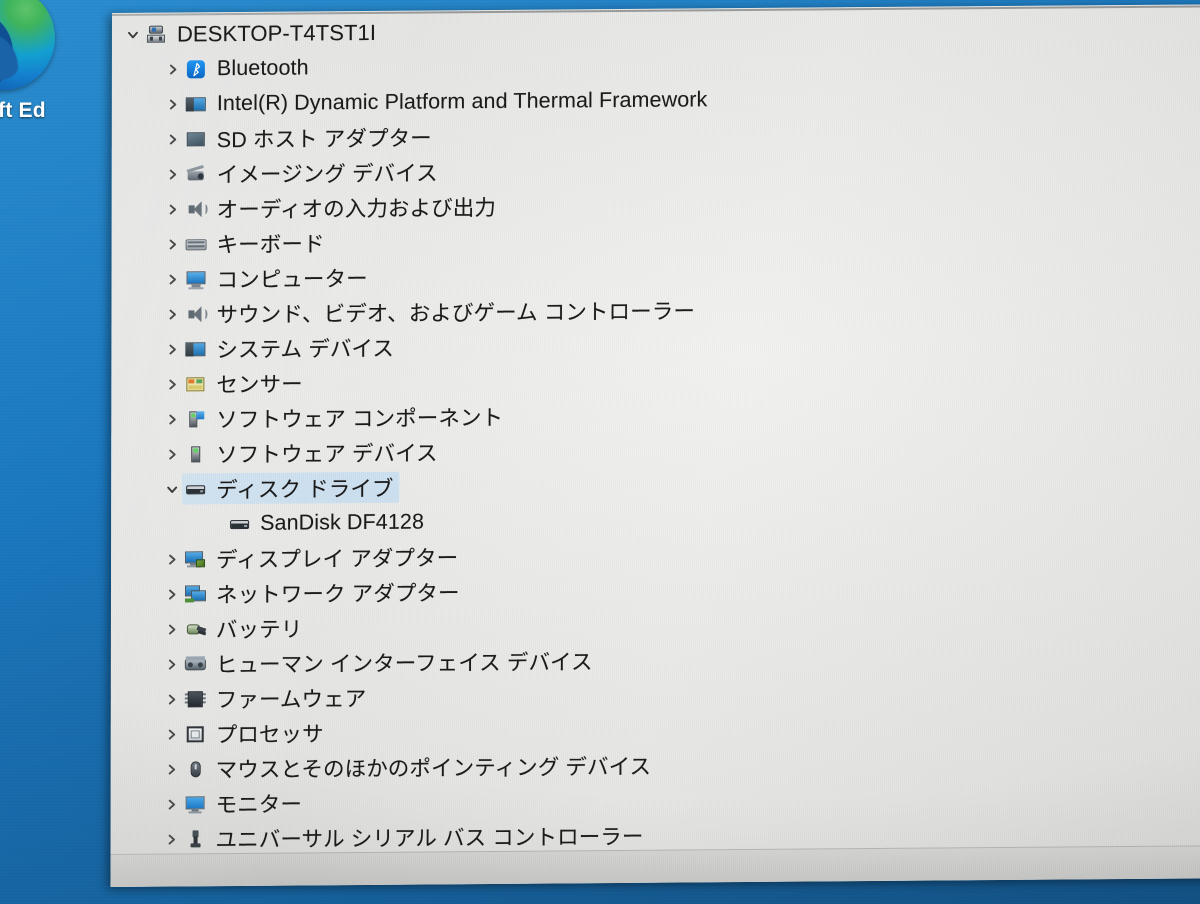  Describe the element at coordinates (197, 174) in the screenshot. I see `camera-icon` at that location.